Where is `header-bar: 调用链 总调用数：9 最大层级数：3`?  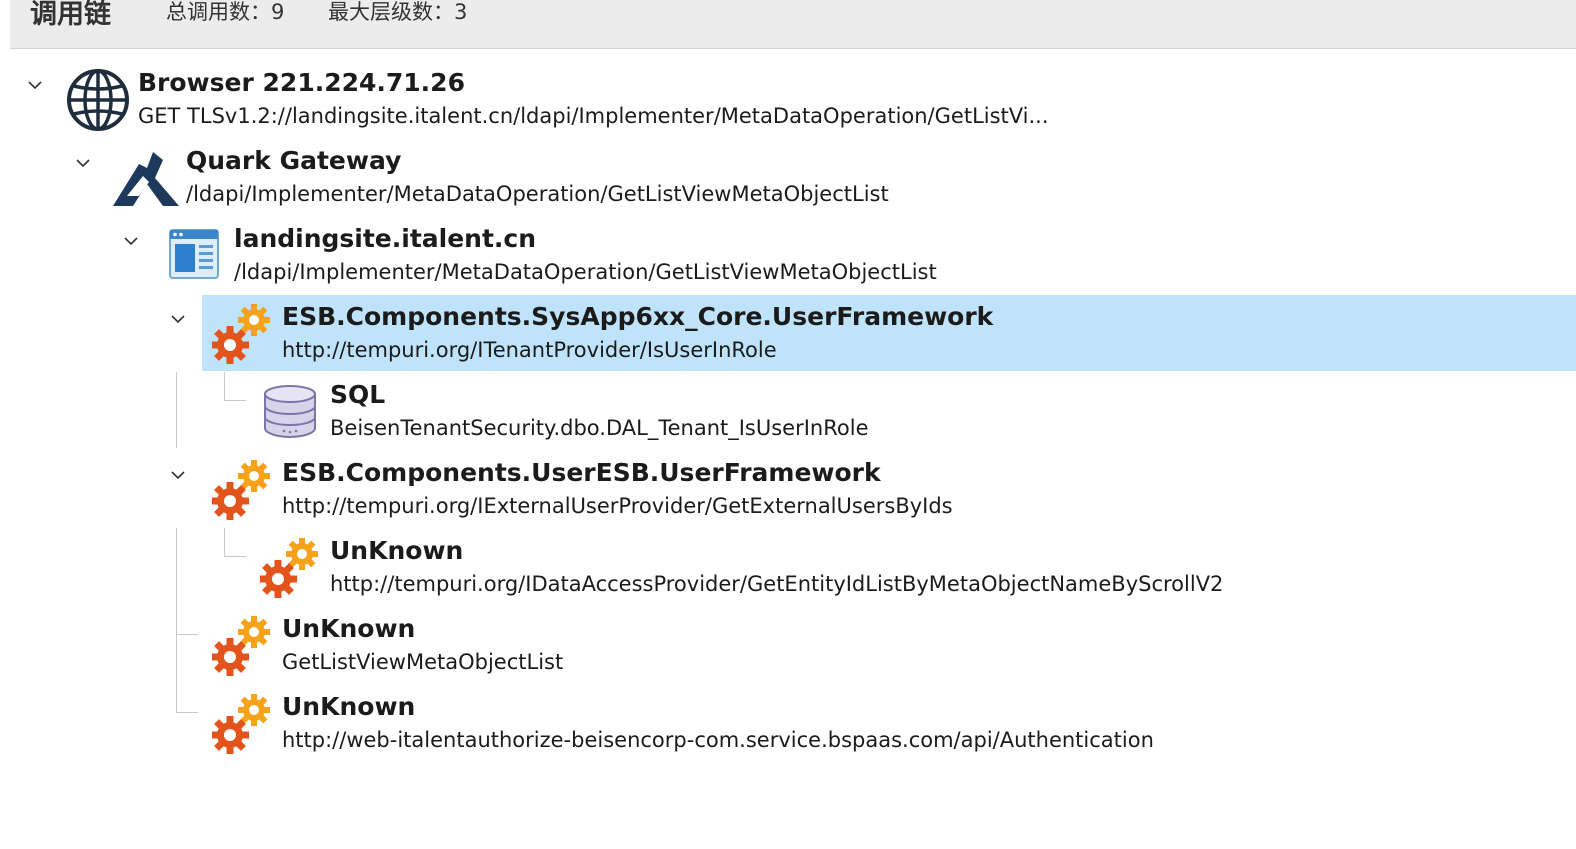 header-bar: 调用链 总调用数：9 最大层级数：3 is located at coordinates (793, 24).